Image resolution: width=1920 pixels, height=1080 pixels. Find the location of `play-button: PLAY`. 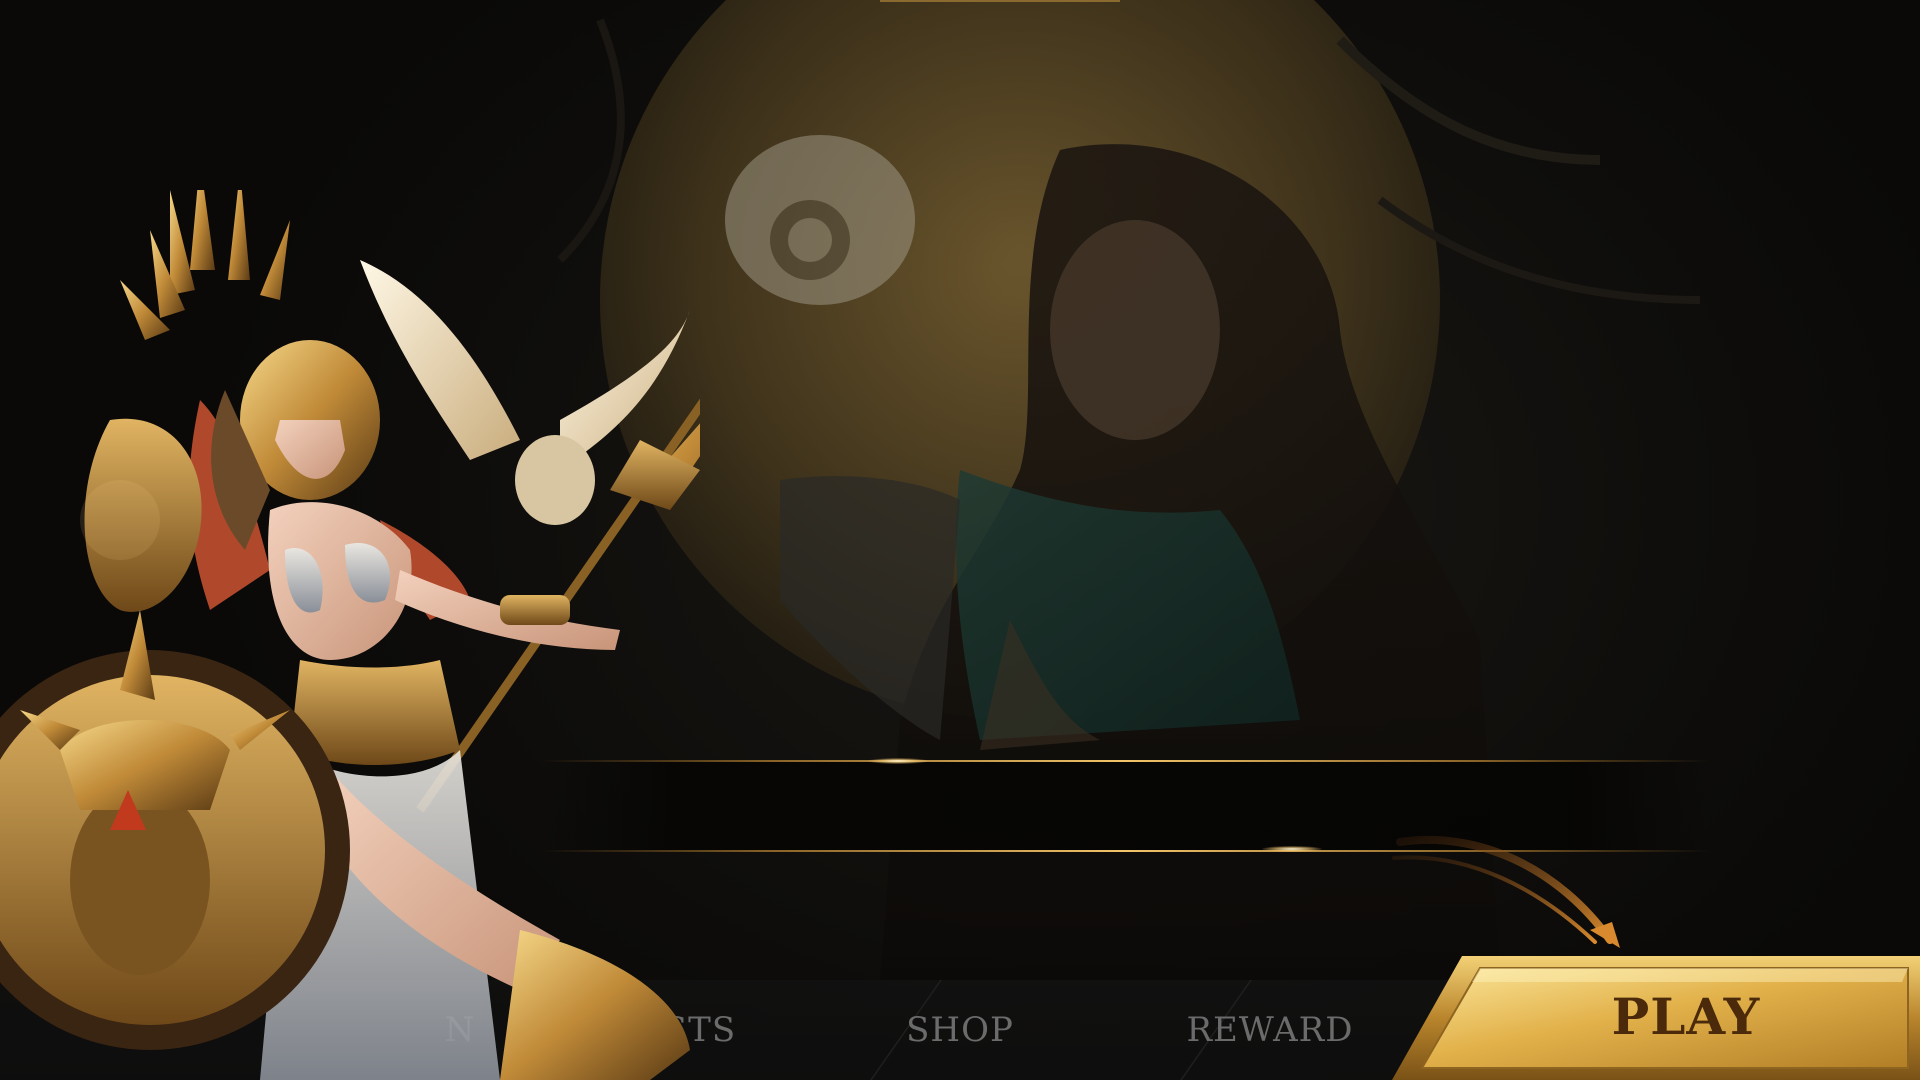

play-button: PLAY is located at coordinates (1656, 1016).